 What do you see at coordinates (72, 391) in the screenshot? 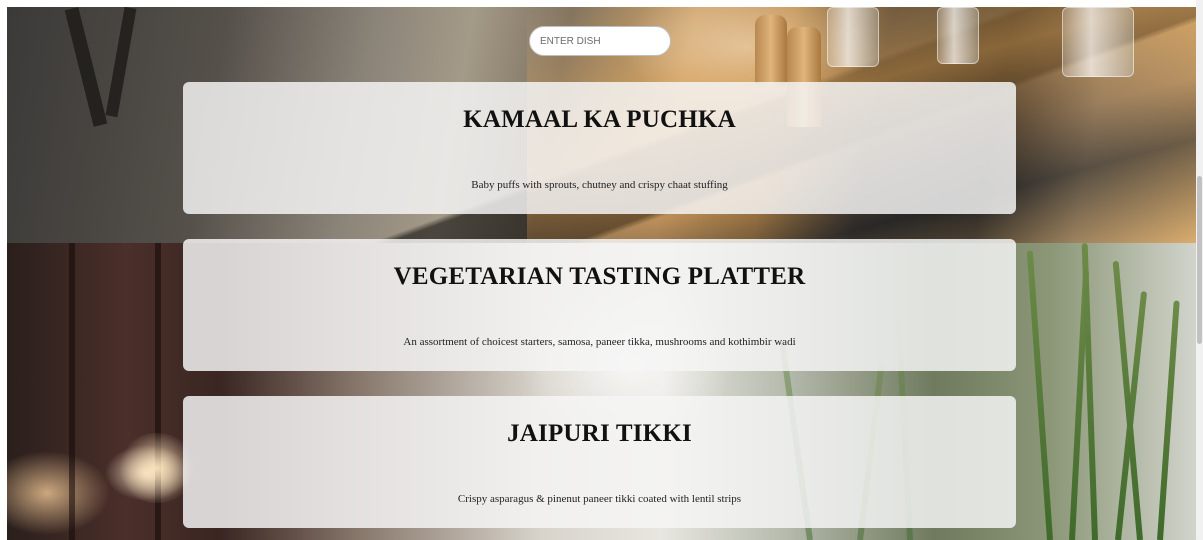
I see `window-frame` at bounding box center [72, 391].